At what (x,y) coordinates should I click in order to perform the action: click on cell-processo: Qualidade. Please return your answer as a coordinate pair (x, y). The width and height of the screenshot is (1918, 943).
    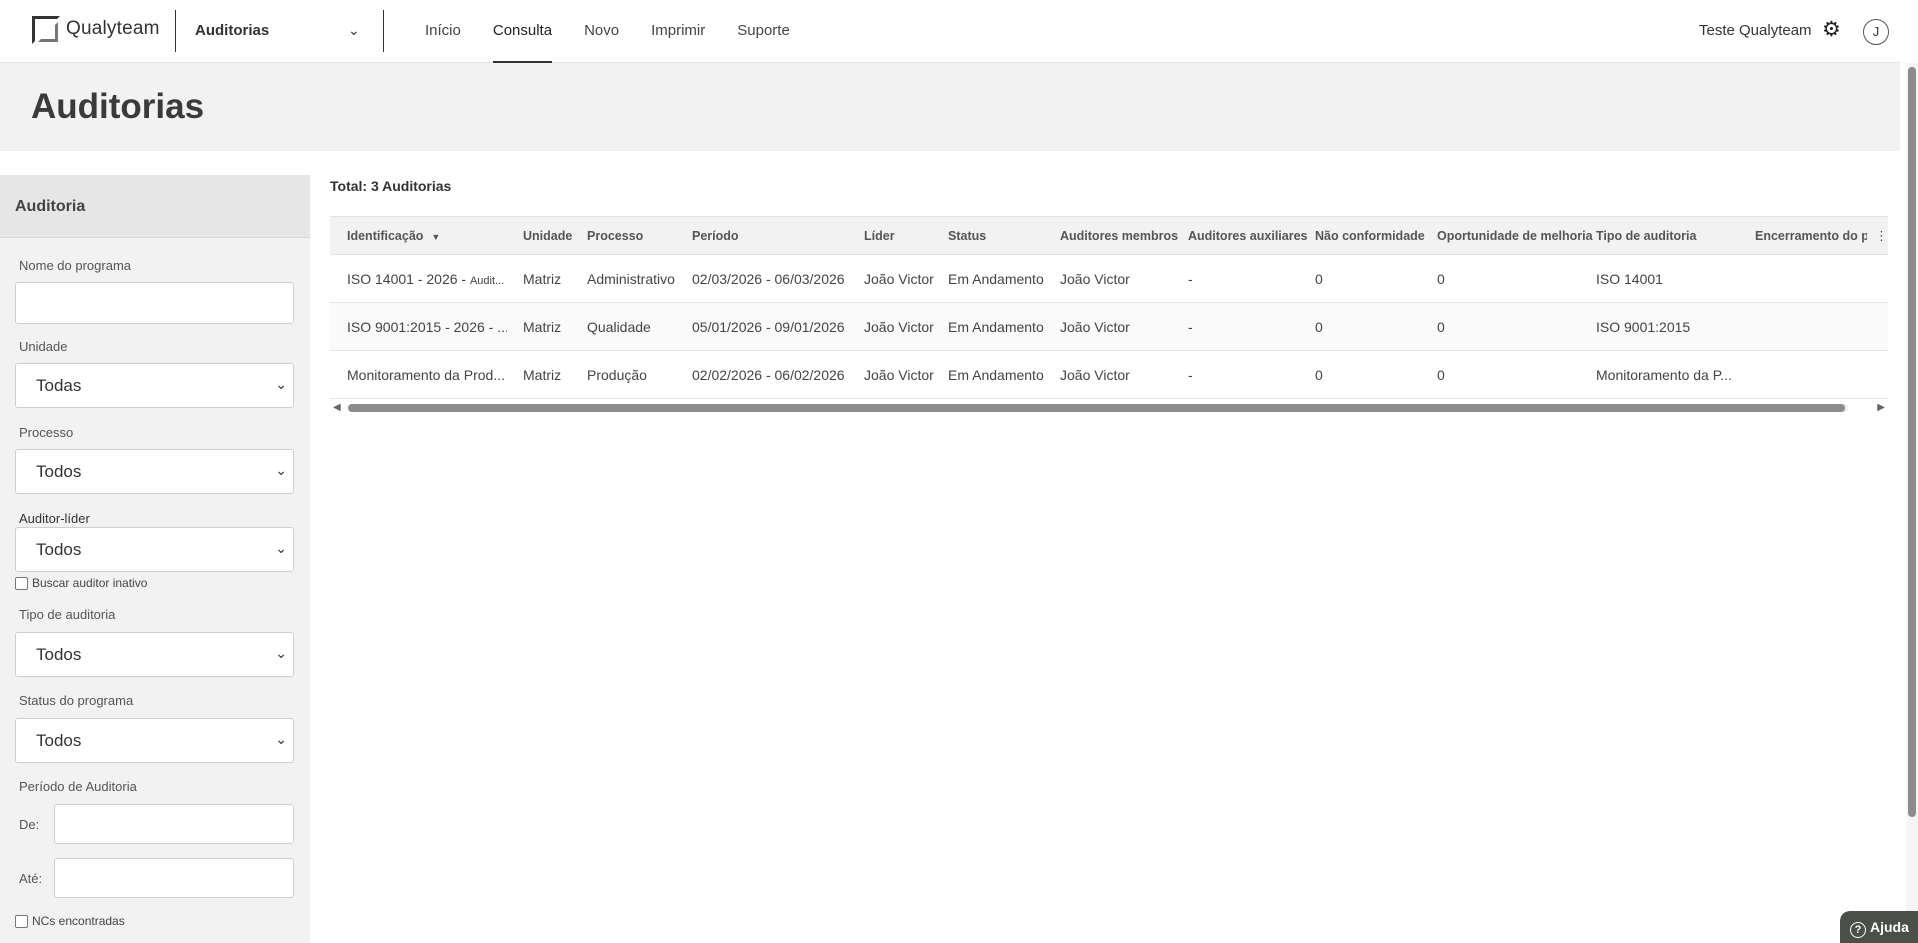
    Looking at the image, I should click on (619, 327).